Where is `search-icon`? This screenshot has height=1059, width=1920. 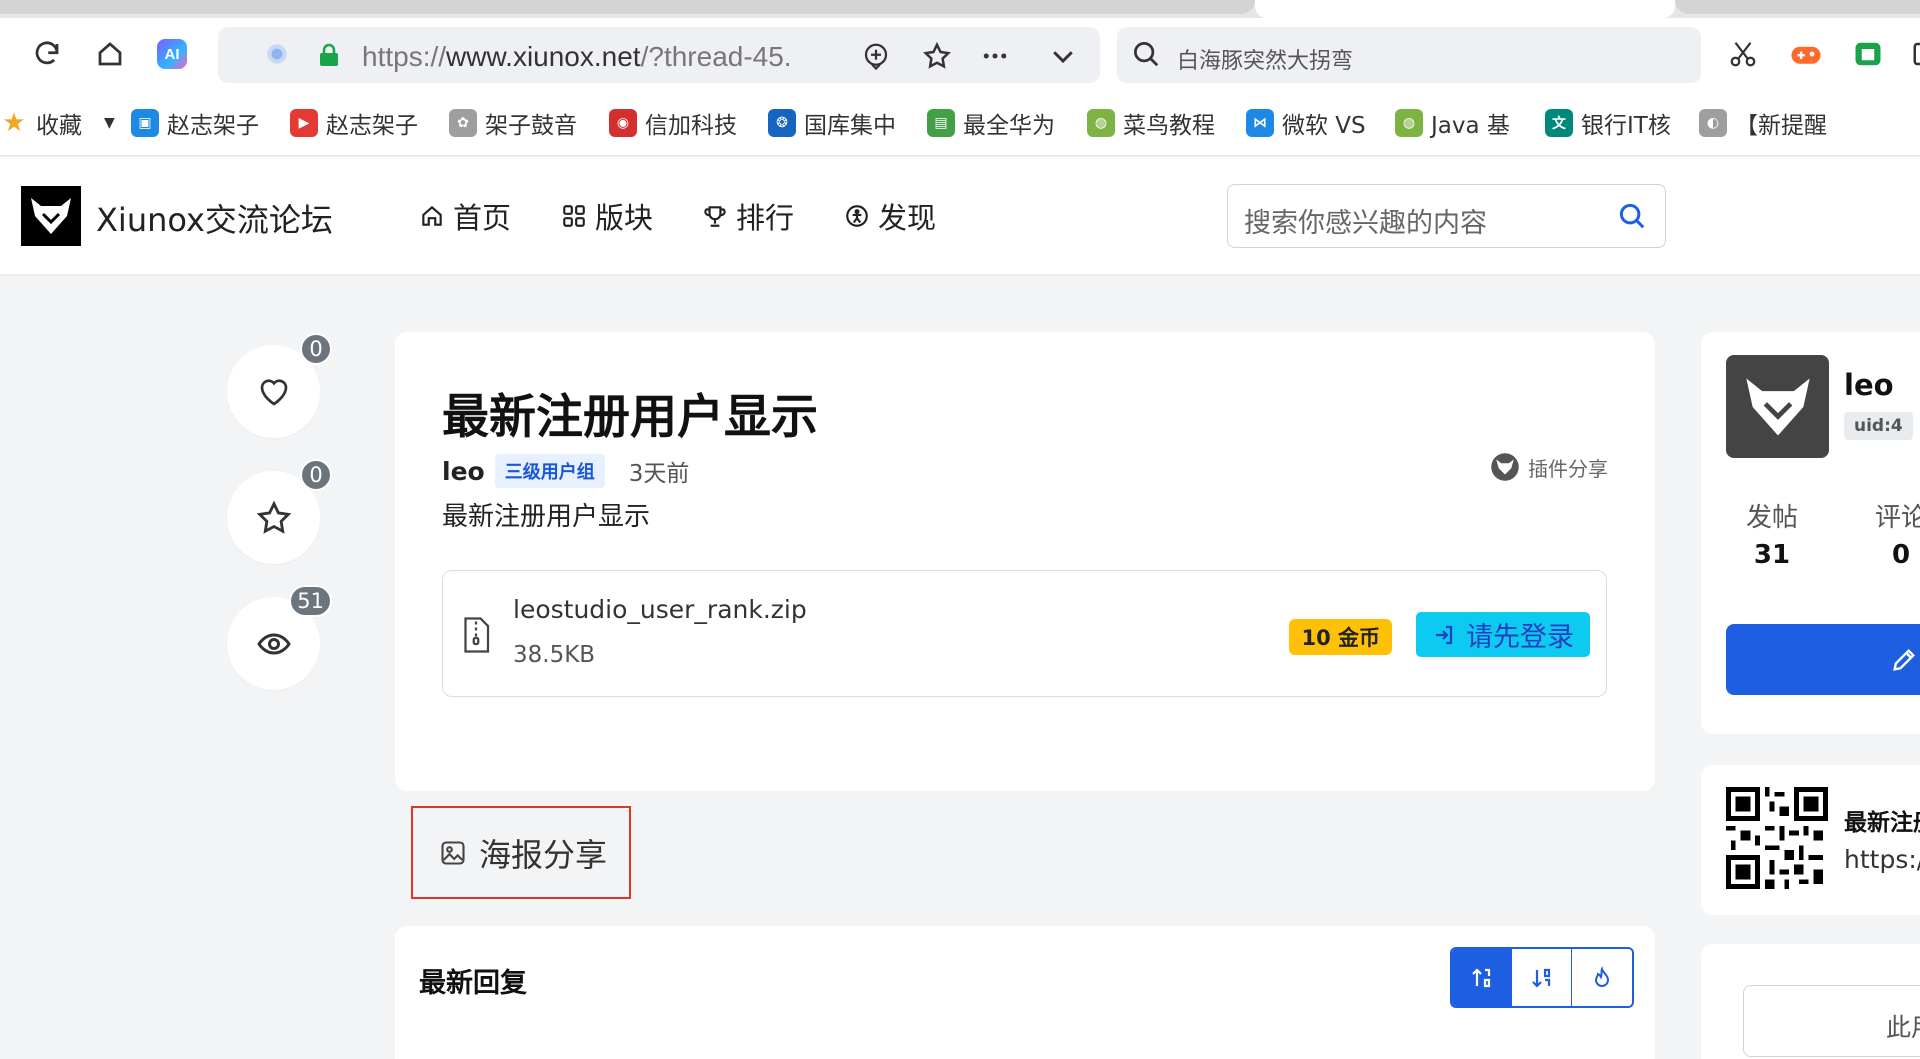
search-icon is located at coordinates (1632, 218).